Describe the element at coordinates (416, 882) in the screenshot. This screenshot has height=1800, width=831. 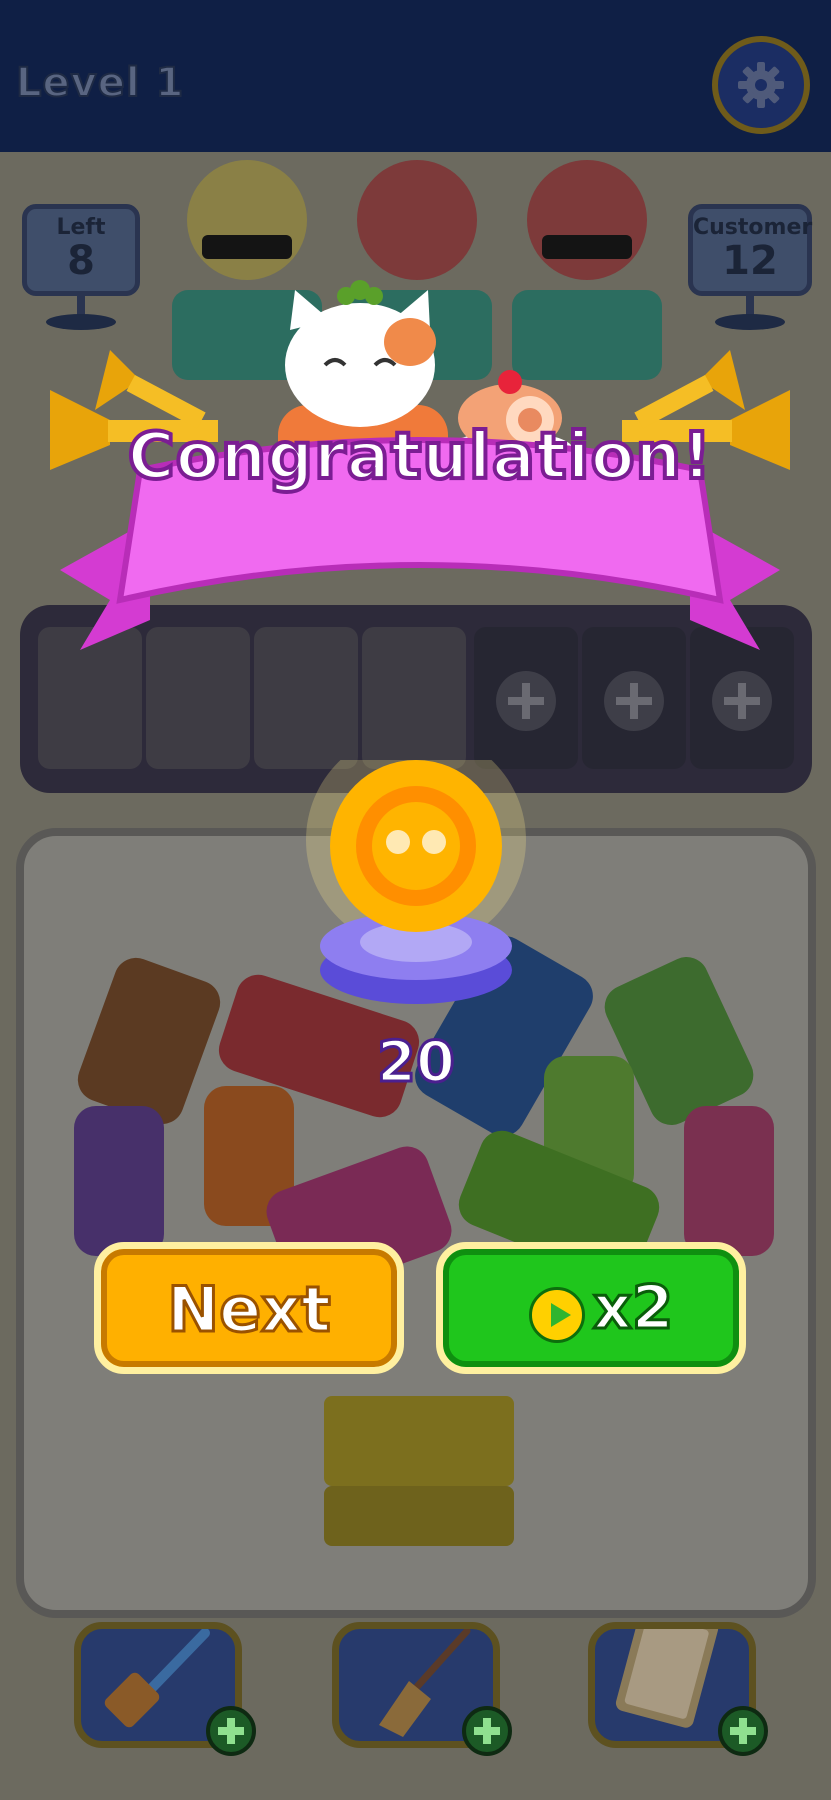
I see `coin-icon` at that location.